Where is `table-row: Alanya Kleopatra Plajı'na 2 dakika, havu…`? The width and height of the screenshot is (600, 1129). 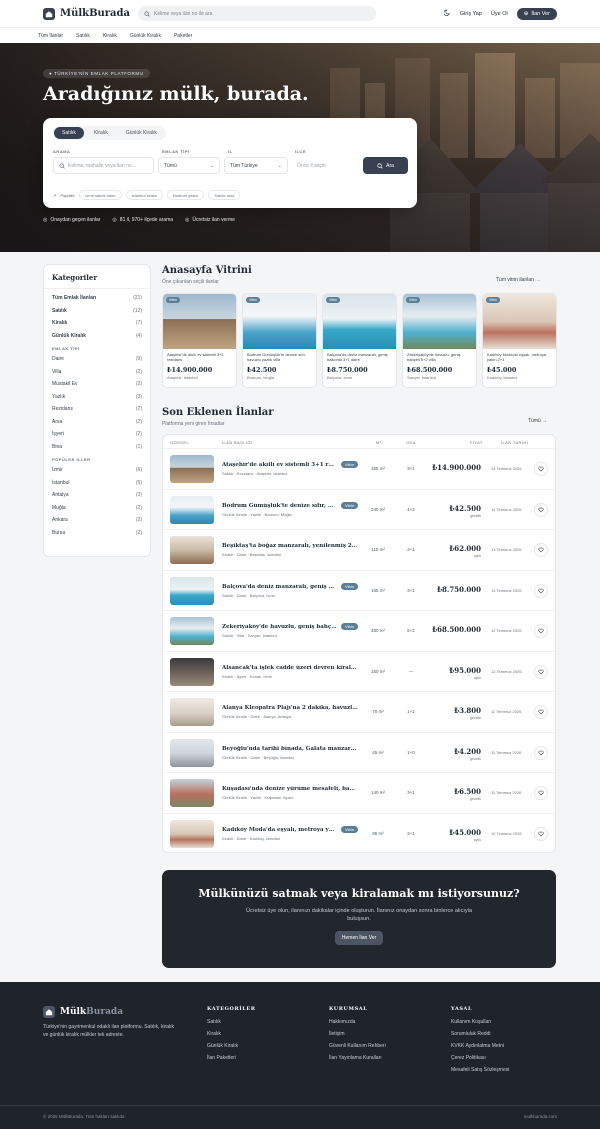 table-row: Alanya Kleopatra Plajı'na 2 dakika, havu… is located at coordinates (359, 712).